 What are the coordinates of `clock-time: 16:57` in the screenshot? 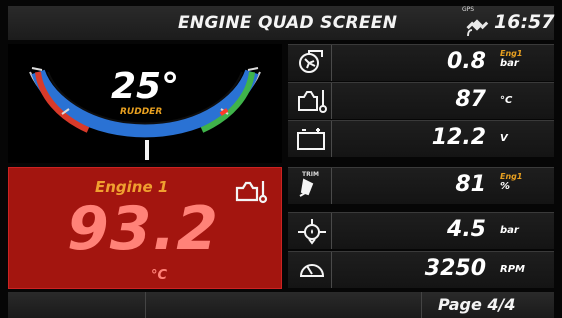 It's located at (524, 22).